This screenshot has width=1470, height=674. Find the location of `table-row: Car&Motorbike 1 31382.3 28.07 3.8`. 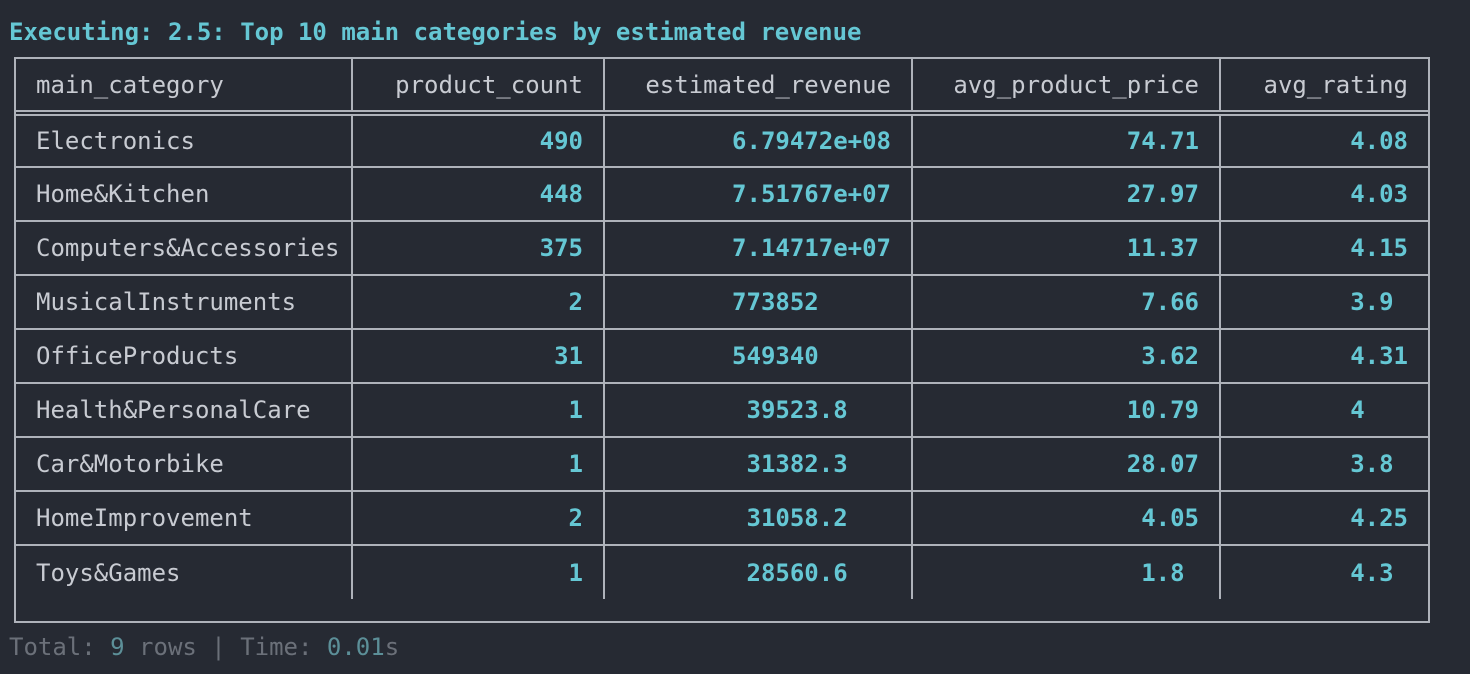

table-row: Car&Motorbike 1 31382.3 28.07 3.8 is located at coordinates (722, 464).